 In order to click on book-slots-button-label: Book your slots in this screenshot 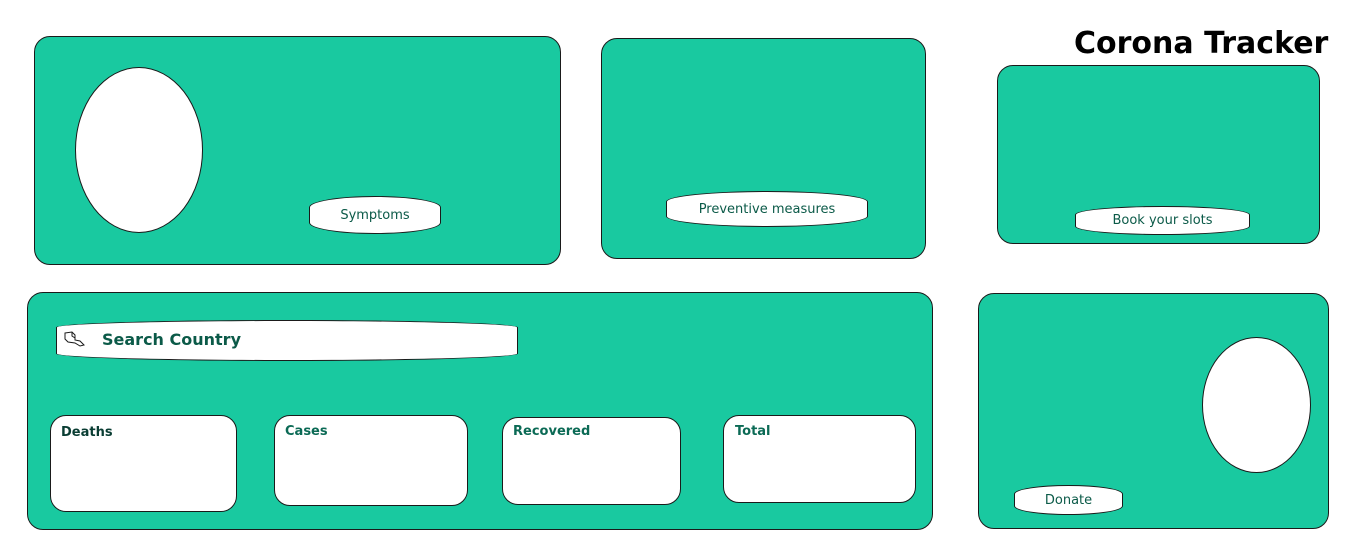, I will do `click(1162, 220)`.